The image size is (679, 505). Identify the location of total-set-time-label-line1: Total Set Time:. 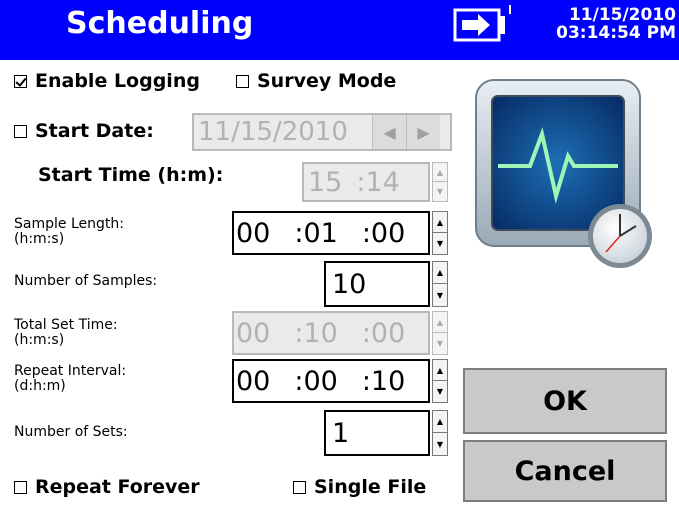
(66, 325).